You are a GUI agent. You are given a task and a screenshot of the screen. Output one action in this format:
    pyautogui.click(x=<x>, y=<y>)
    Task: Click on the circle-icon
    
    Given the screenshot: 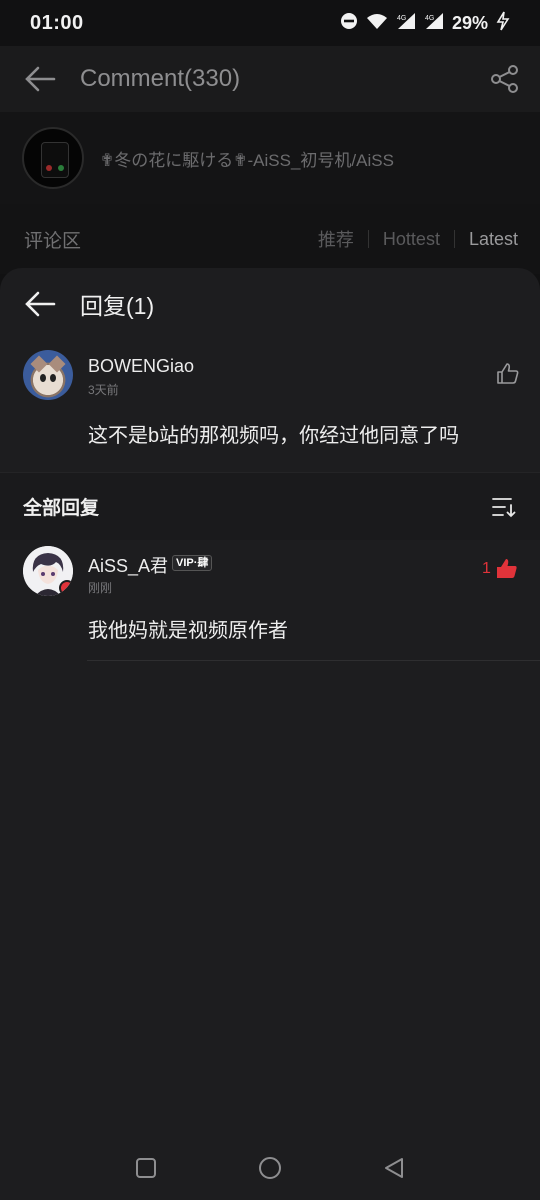 What is the action you would take?
    pyautogui.click(x=270, y=1168)
    